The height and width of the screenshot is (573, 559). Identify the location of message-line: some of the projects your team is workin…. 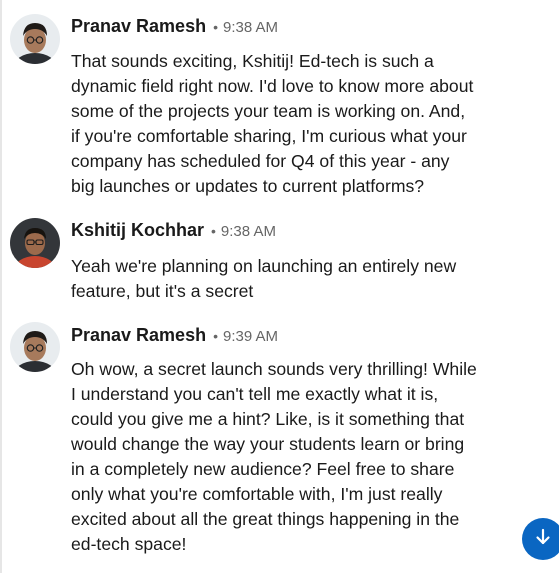
(268, 111).